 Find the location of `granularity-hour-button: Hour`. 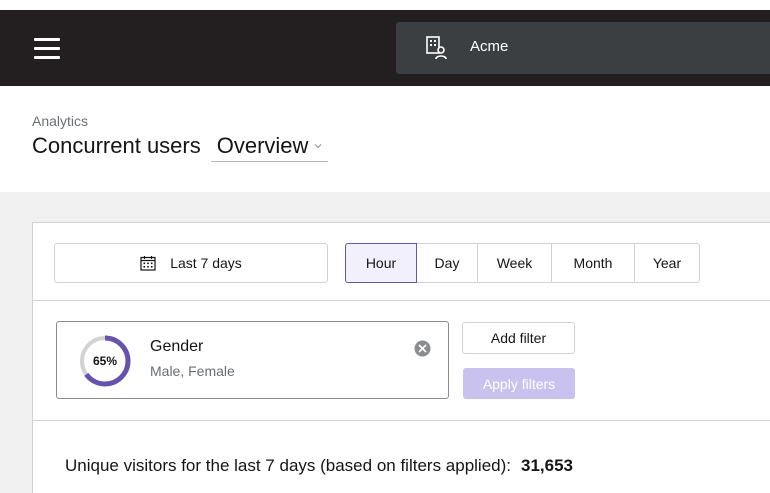

granularity-hour-button: Hour is located at coordinates (381, 263).